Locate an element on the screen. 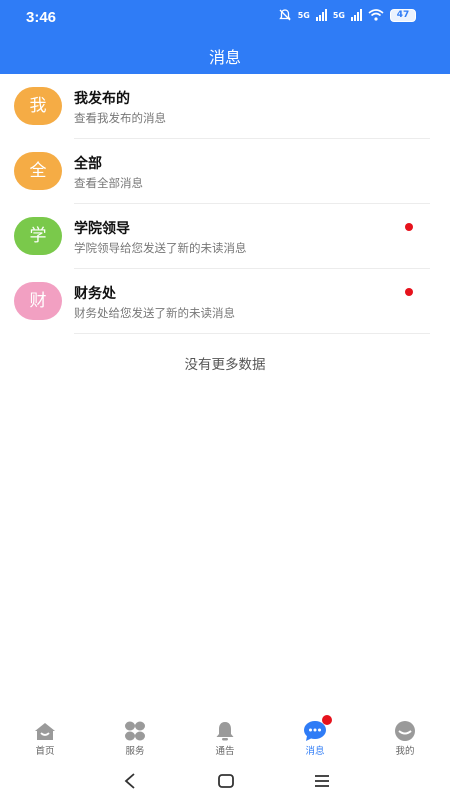 The height and width of the screenshot is (800, 450). system-nav-bar is located at coordinates (225, 782).